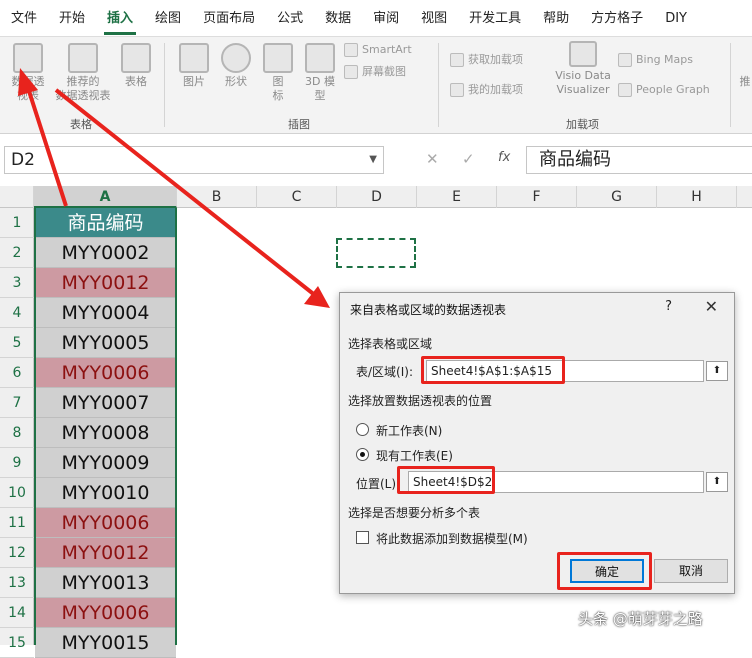 Image resolution: width=752 pixels, height=658 pixels. What do you see at coordinates (105, 313) in the screenshot?
I see `cell-a4: MYY0004` at bounding box center [105, 313].